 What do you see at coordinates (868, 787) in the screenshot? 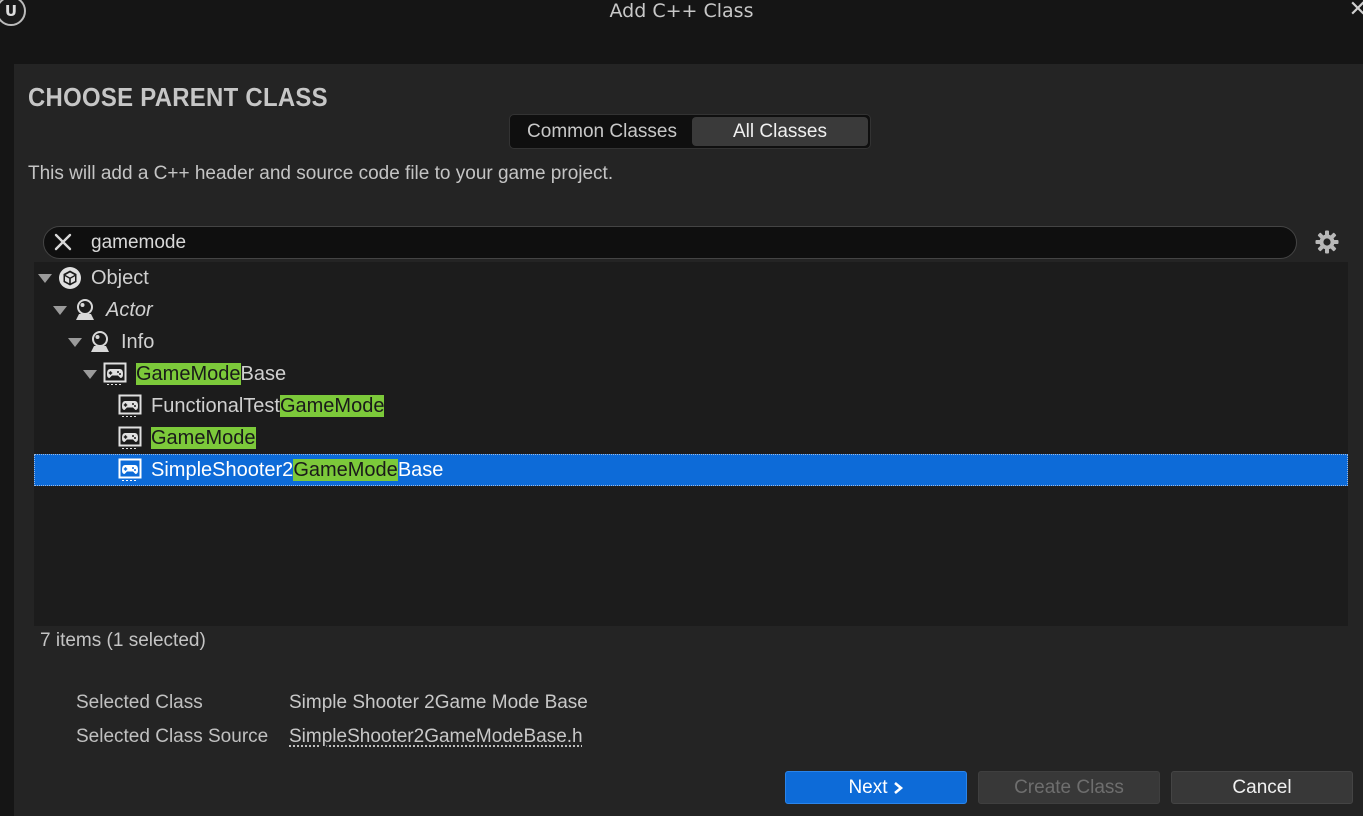
I see `next-button-label: Next` at bounding box center [868, 787].